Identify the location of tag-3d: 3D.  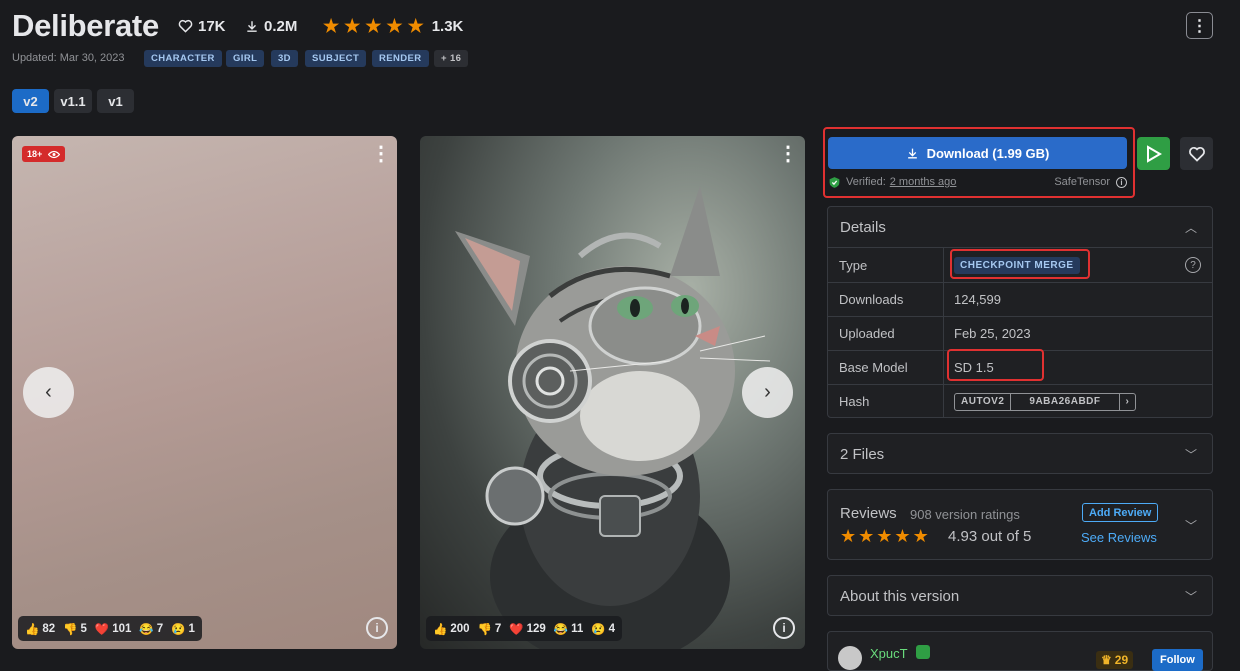
(284, 58).